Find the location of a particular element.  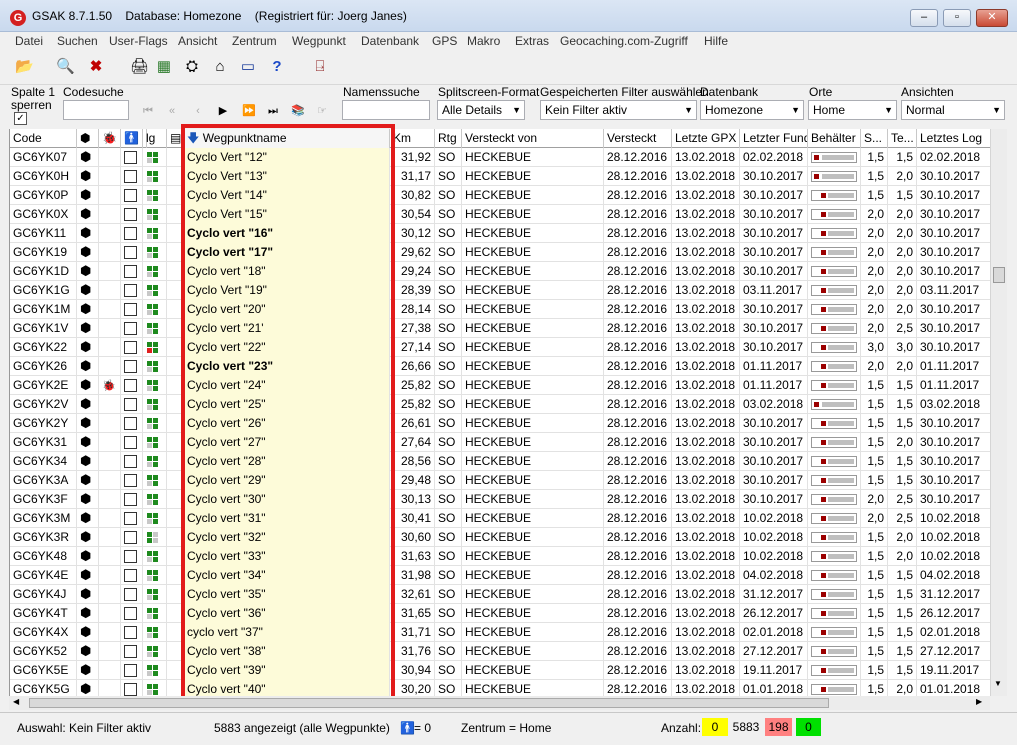

scroll-right-icon: ▶ is located at coordinates (979, 701).